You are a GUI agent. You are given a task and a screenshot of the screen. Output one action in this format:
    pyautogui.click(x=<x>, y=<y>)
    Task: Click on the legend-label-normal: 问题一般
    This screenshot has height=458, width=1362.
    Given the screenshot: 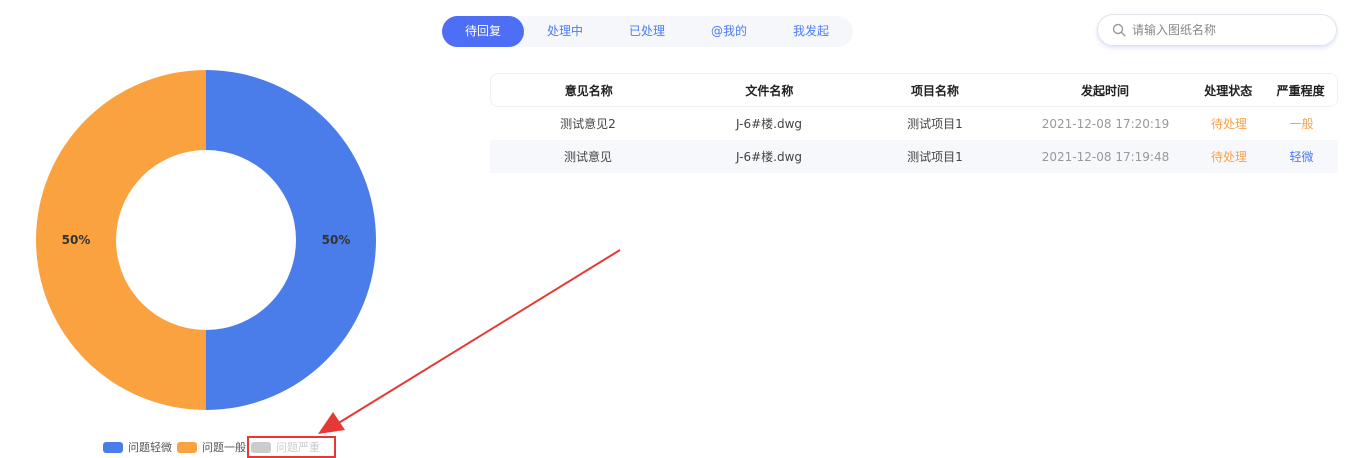 What is the action you would take?
    pyautogui.click(x=224, y=447)
    